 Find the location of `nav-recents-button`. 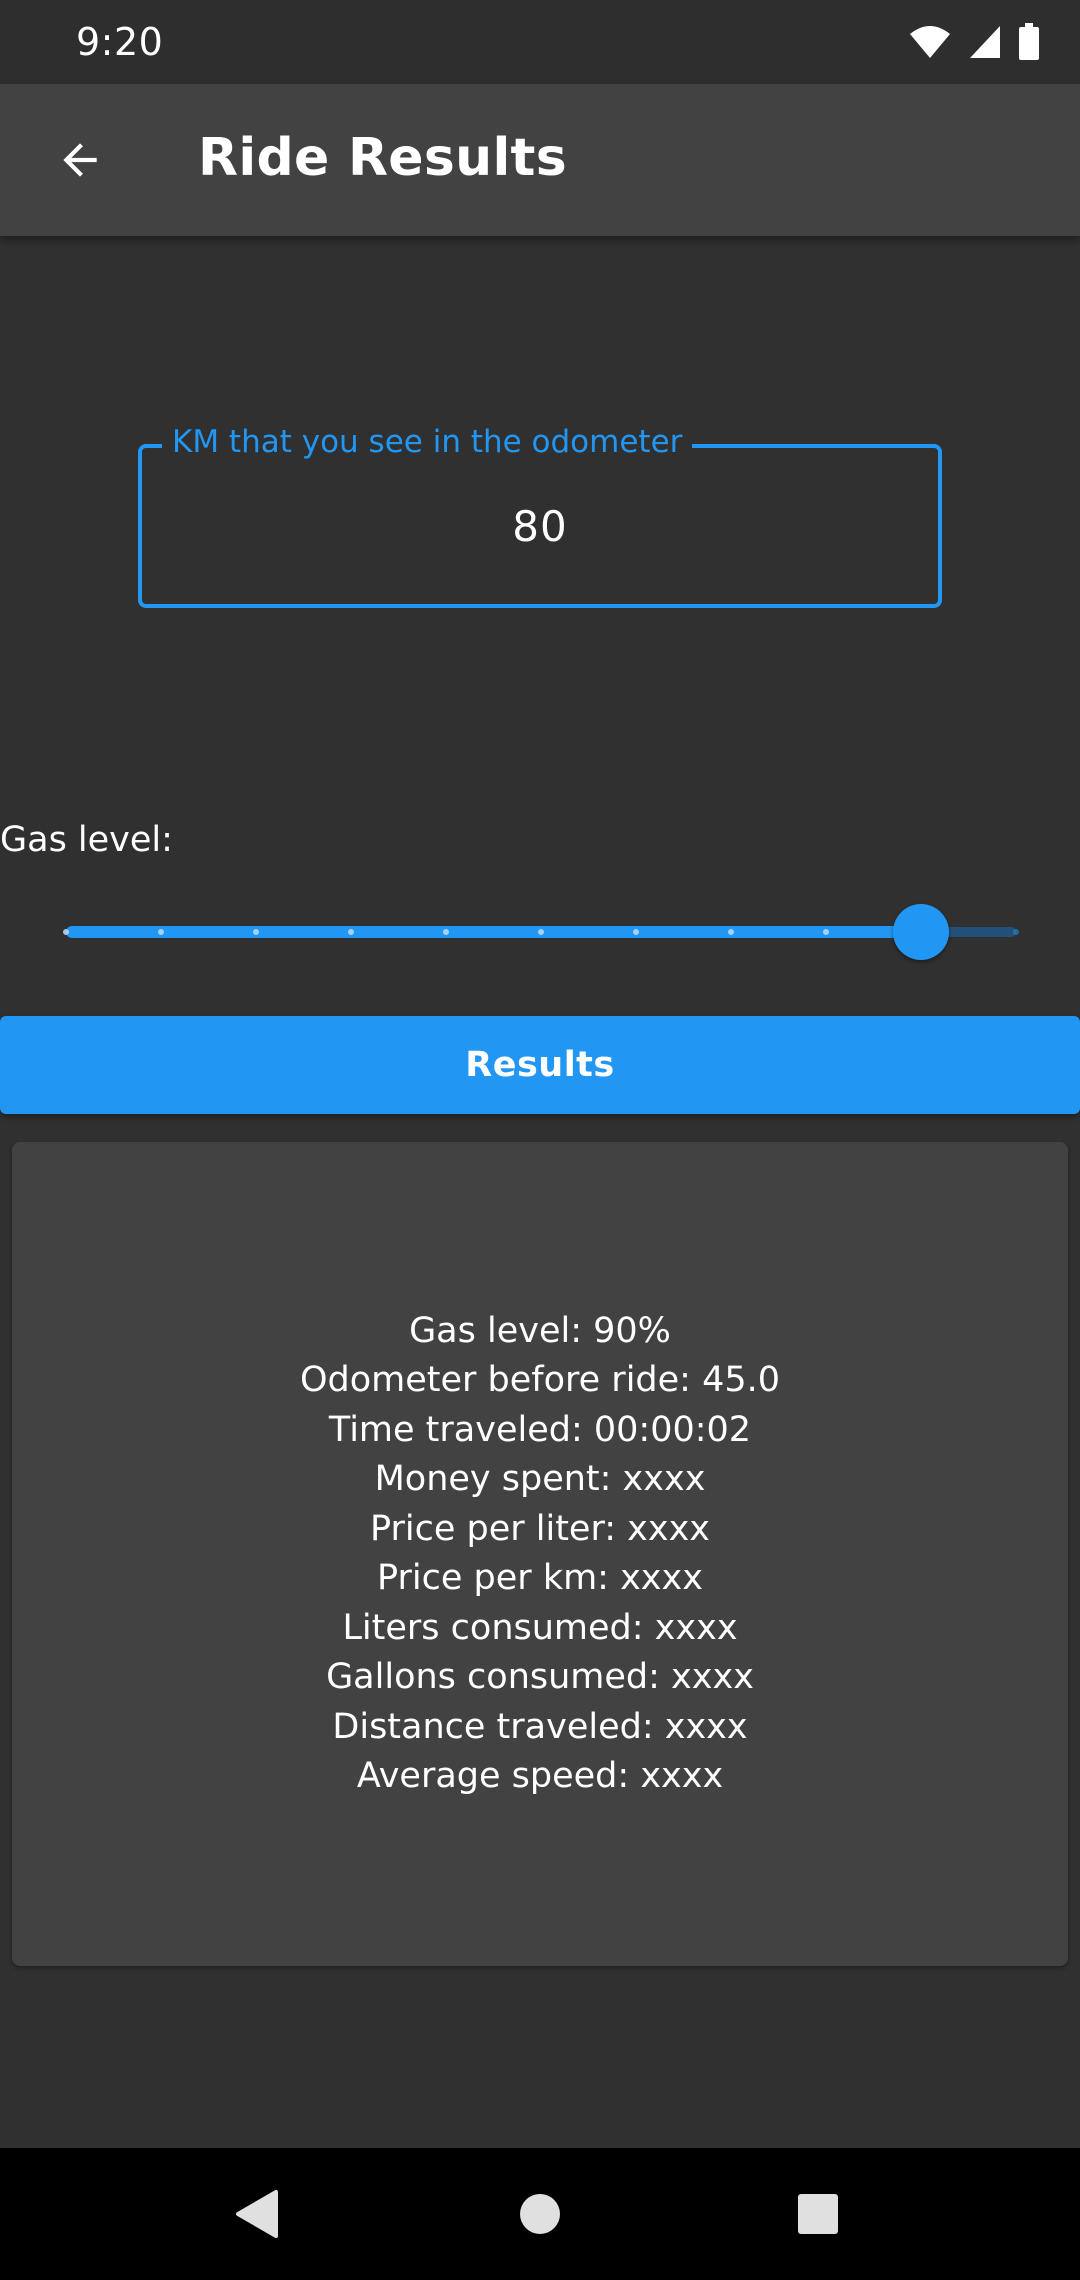

nav-recents-button is located at coordinates (818, 2214).